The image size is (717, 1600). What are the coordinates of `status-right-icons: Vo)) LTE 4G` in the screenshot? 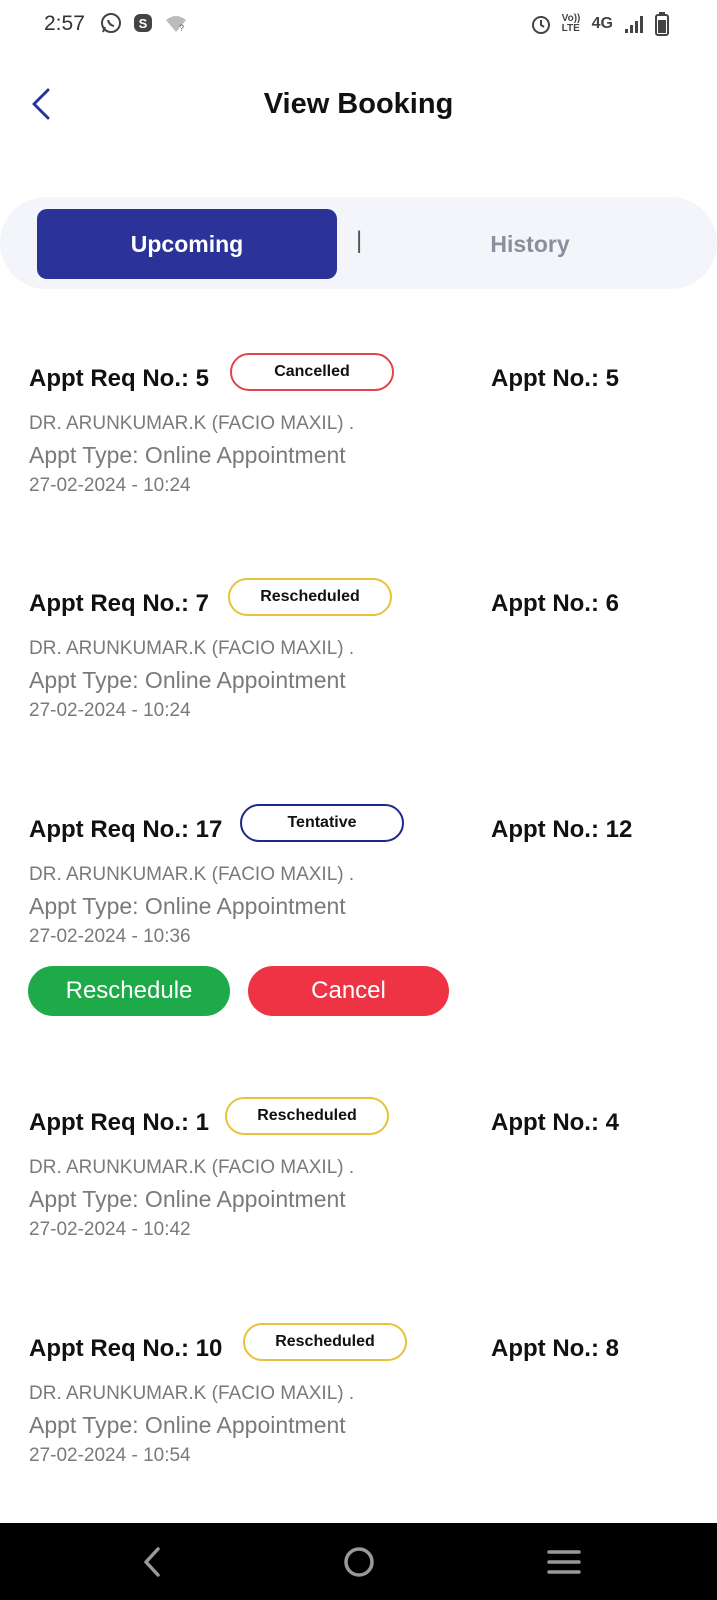 It's located at (599, 24).